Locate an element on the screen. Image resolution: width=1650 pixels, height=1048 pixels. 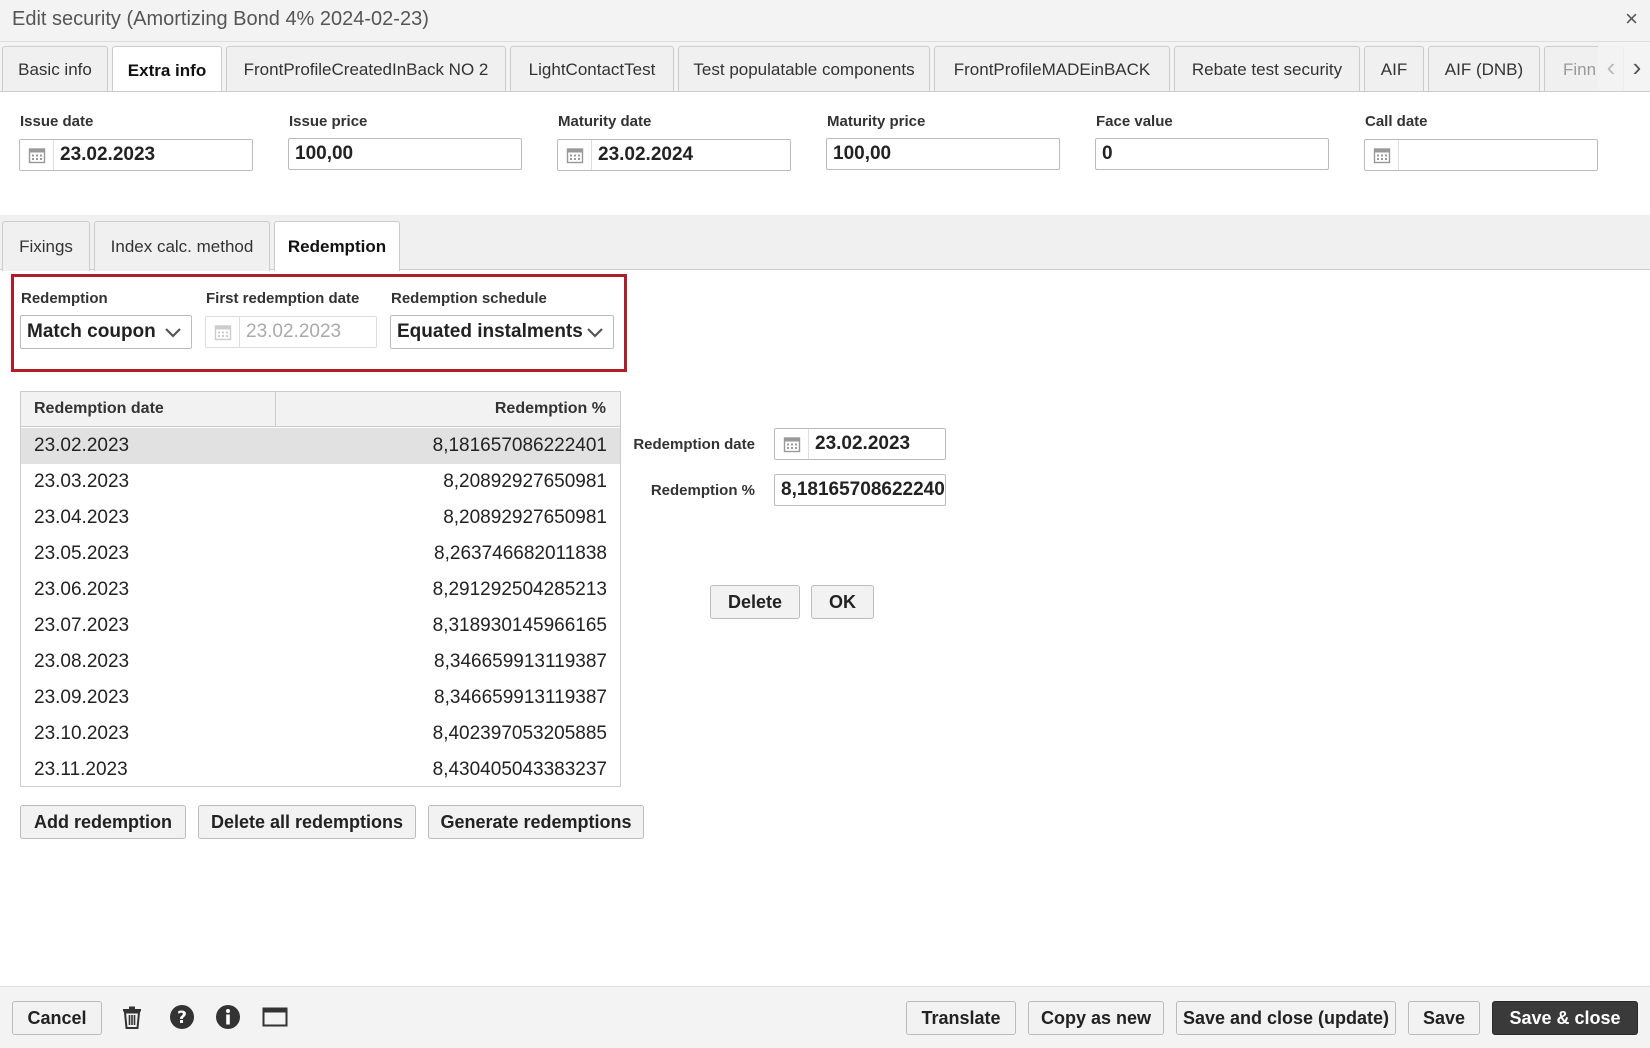
save-and-close-update-button: Save and close (update) is located at coordinates (1286, 1018).